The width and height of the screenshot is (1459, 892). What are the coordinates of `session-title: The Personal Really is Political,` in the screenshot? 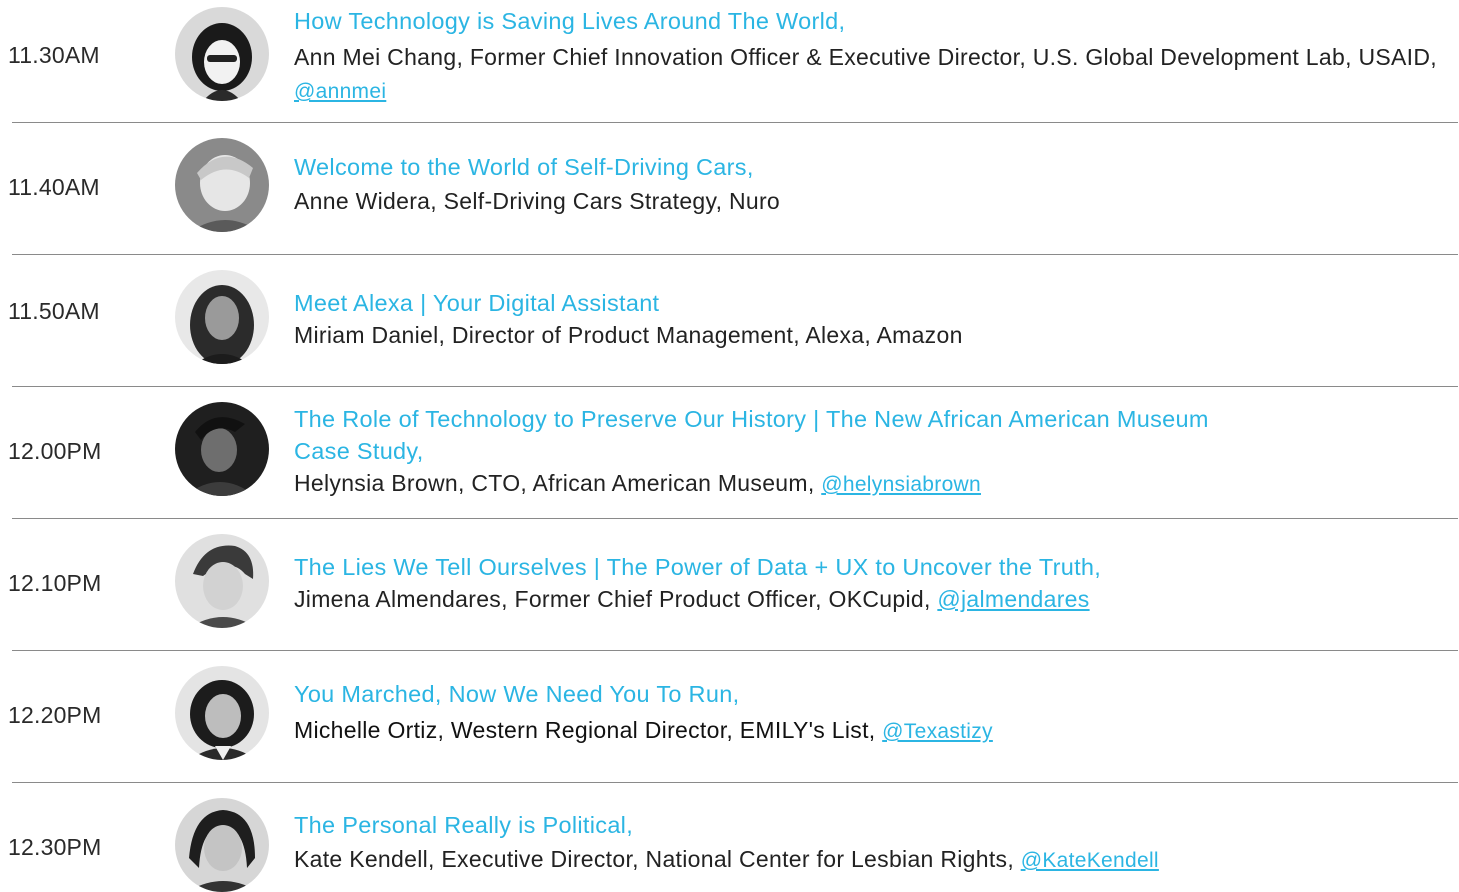 It's located at (869, 825).